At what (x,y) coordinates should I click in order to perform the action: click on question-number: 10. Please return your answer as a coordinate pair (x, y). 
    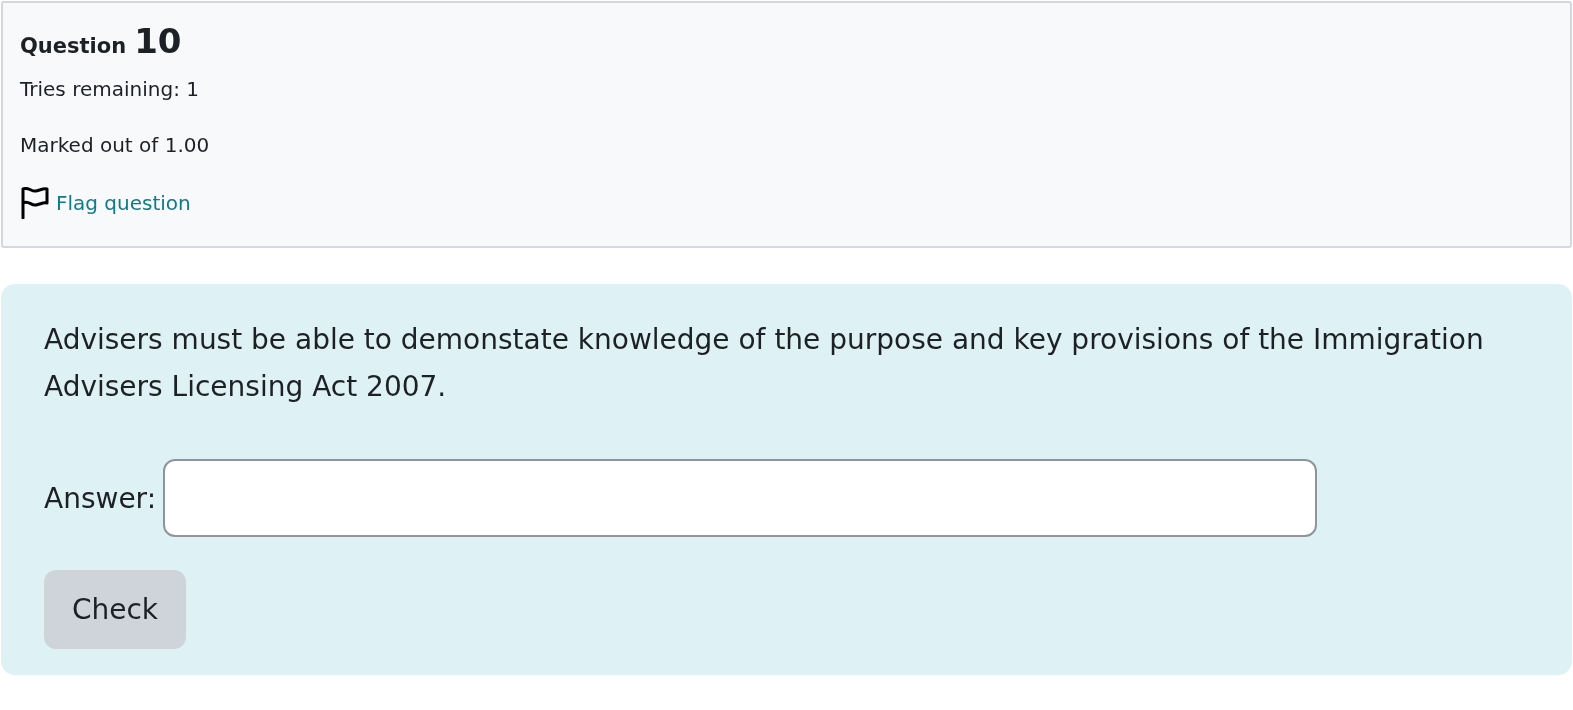
    Looking at the image, I should click on (158, 41).